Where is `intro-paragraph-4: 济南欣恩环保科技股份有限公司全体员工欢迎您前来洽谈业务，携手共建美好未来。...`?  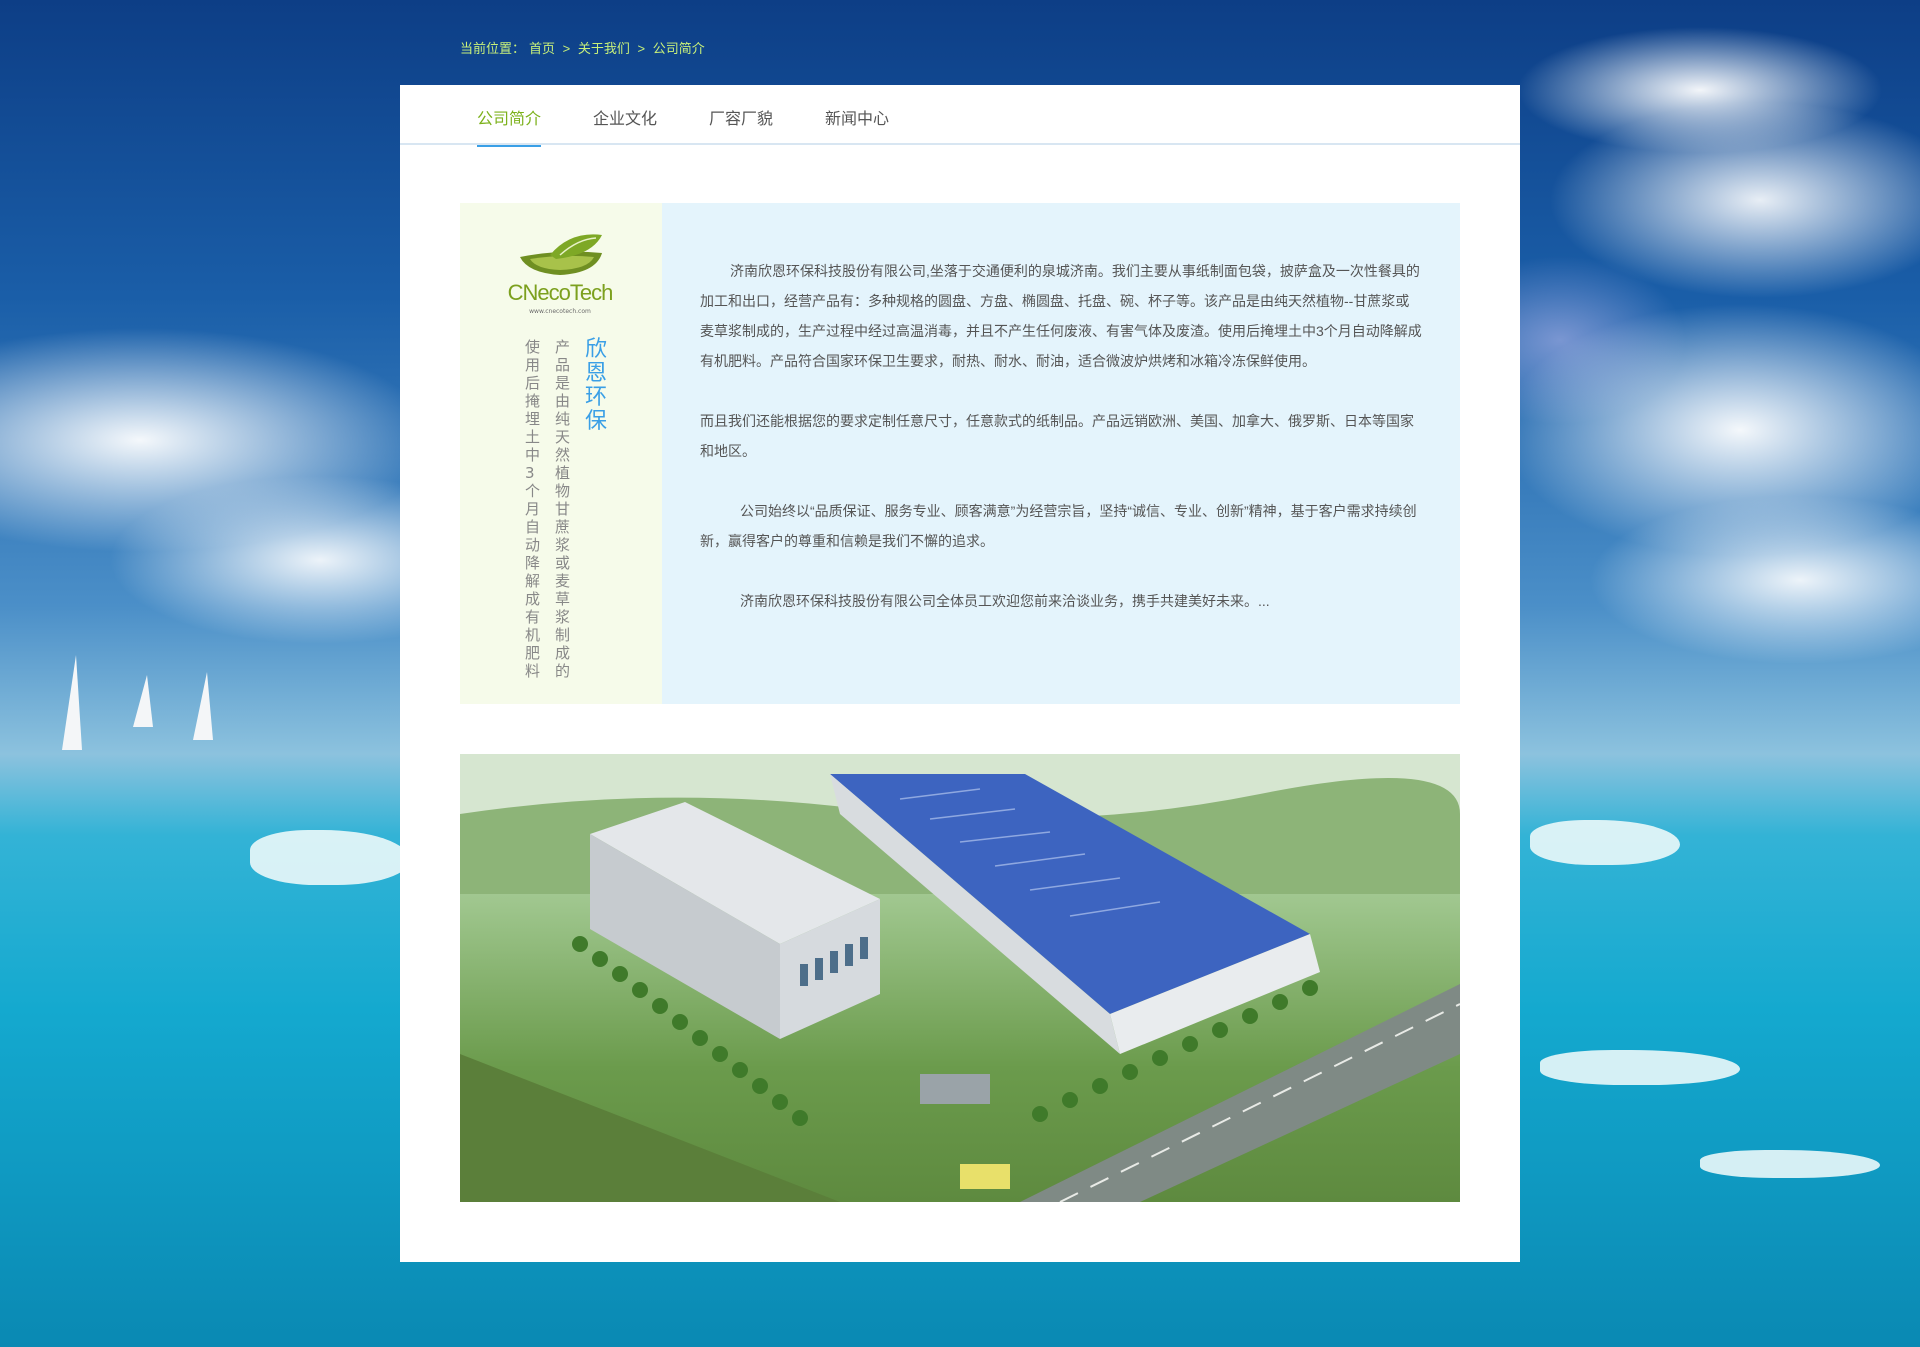
intro-paragraph-4: 济南欣恩环保科技股份有限公司全体员工欢迎您前来洽谈业务，携手共建美好未来。... is located at coordinates (1005, 601).